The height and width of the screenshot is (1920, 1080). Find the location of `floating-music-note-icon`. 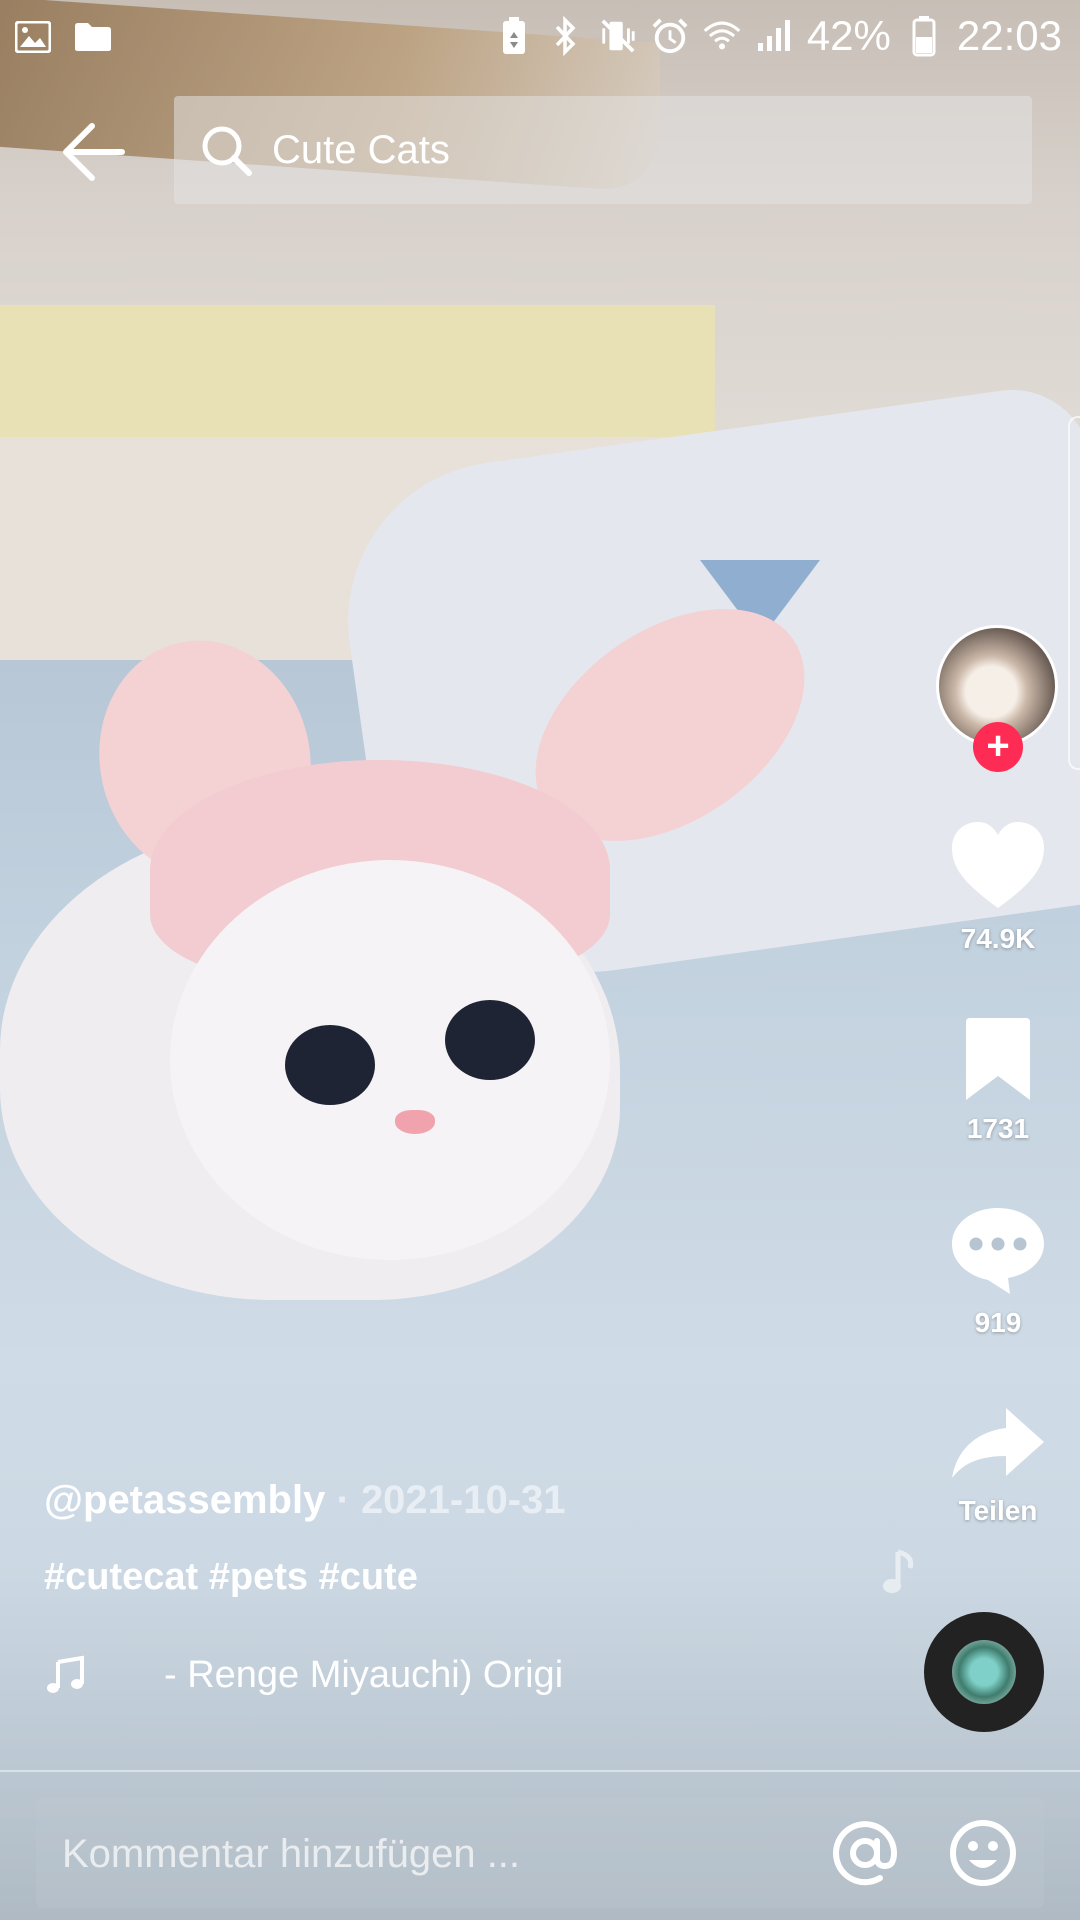

floating-music-note-icon is located at coordinates (898, 1571).